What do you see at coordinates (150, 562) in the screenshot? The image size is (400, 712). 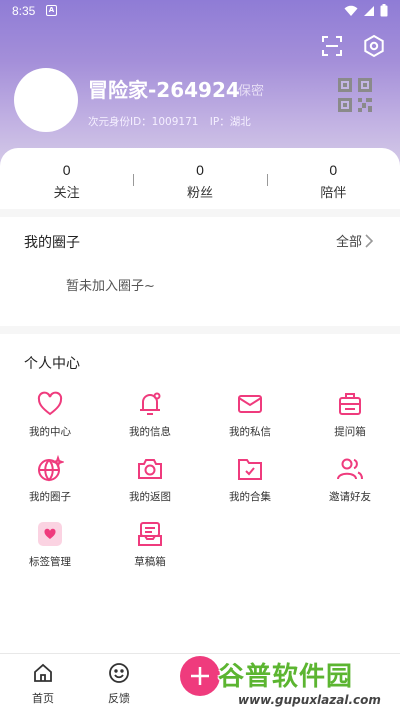 I see `grid-item-label: 草稿箱` at bounding box center [150, 562].